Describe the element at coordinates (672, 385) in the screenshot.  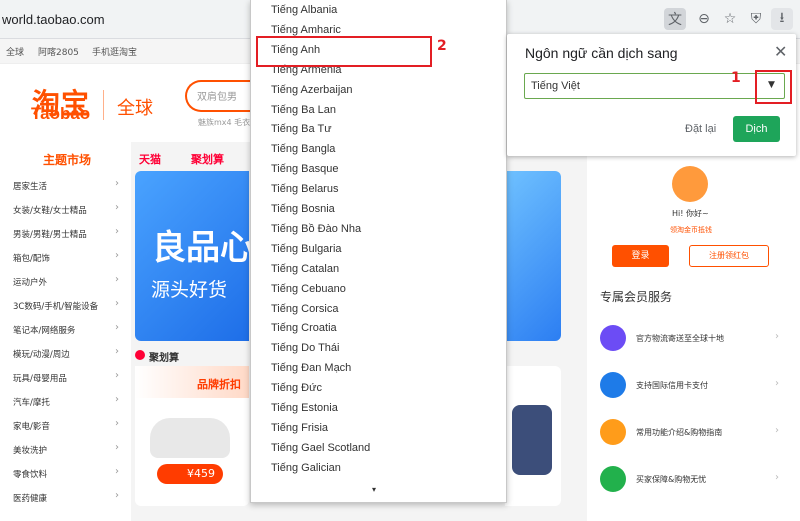
I see `service-item: 支持国际信用卡支付` at that location.